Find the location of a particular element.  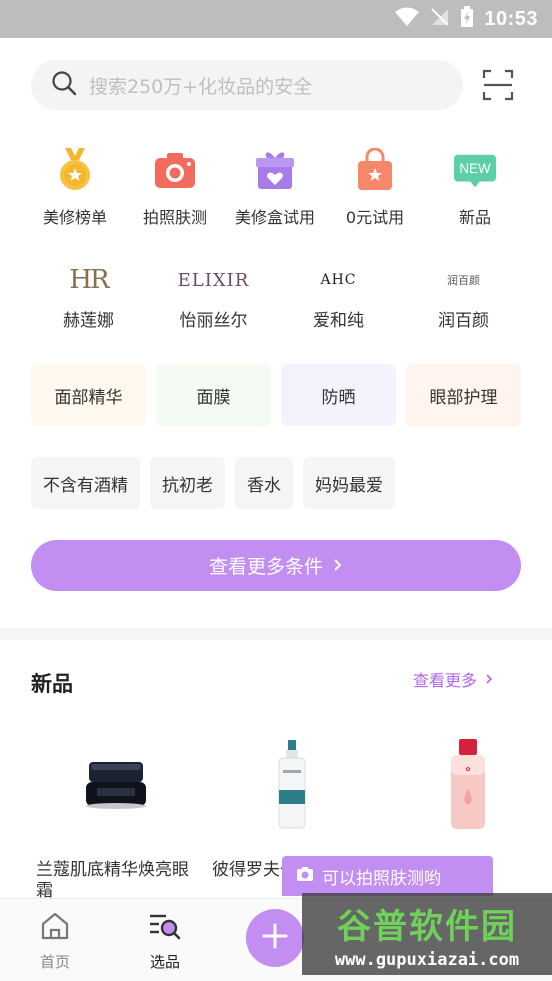

brand-list: HR 赫莲娜 ELIXIR 怡丽丝尔 AHC 爱和纯 润百颜 润百颜 is located at coordinates (276, 302).